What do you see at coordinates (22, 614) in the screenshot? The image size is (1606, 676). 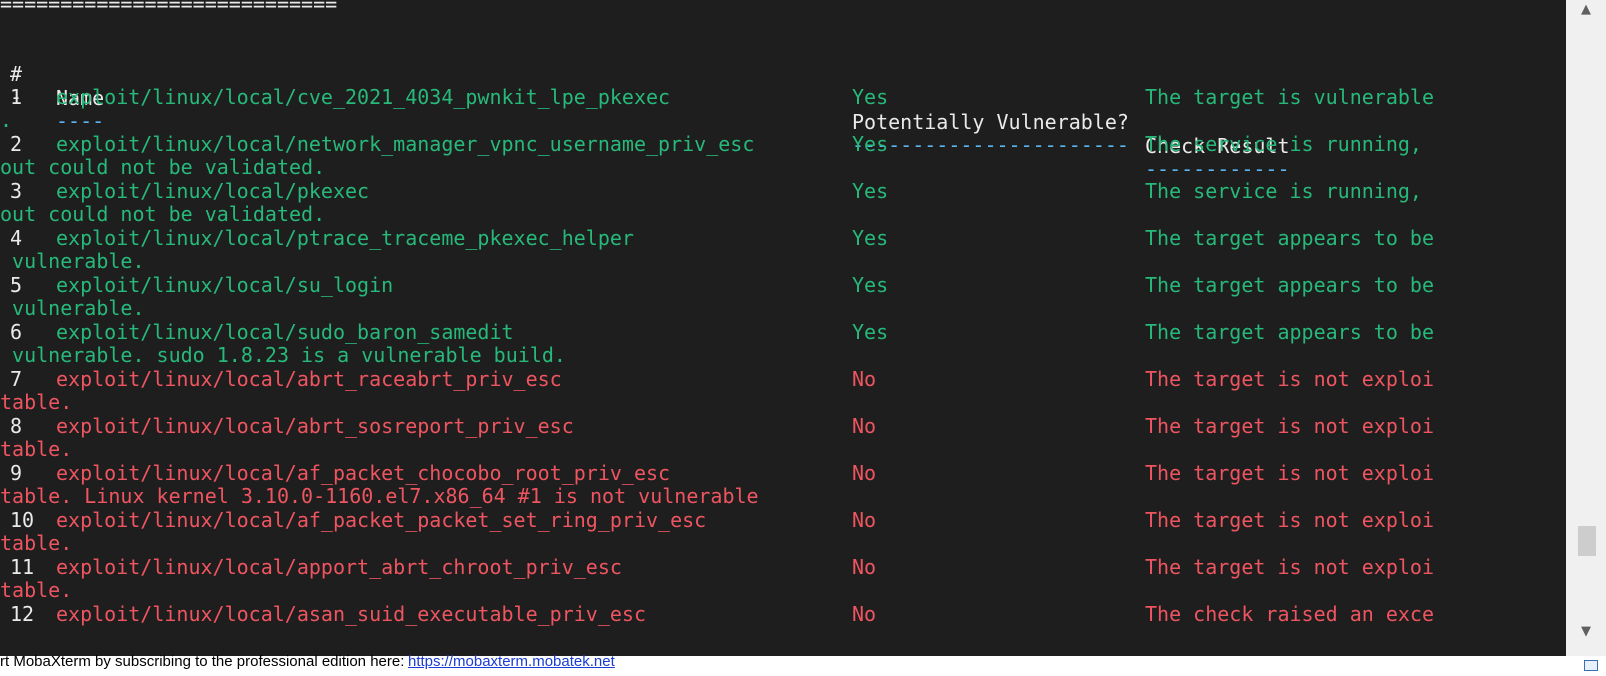 I see `row-number: 12` at bounding box center [22, 614].